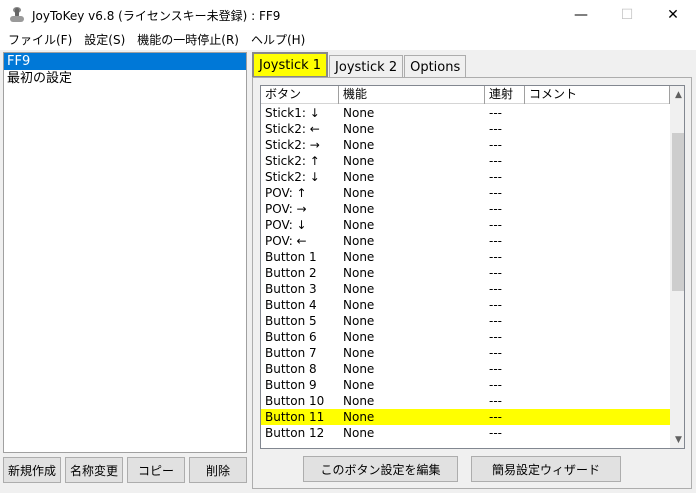 This screenshot has width=696, height=493. I want to click on menu-file: ファイル(F), so click(40, 40).